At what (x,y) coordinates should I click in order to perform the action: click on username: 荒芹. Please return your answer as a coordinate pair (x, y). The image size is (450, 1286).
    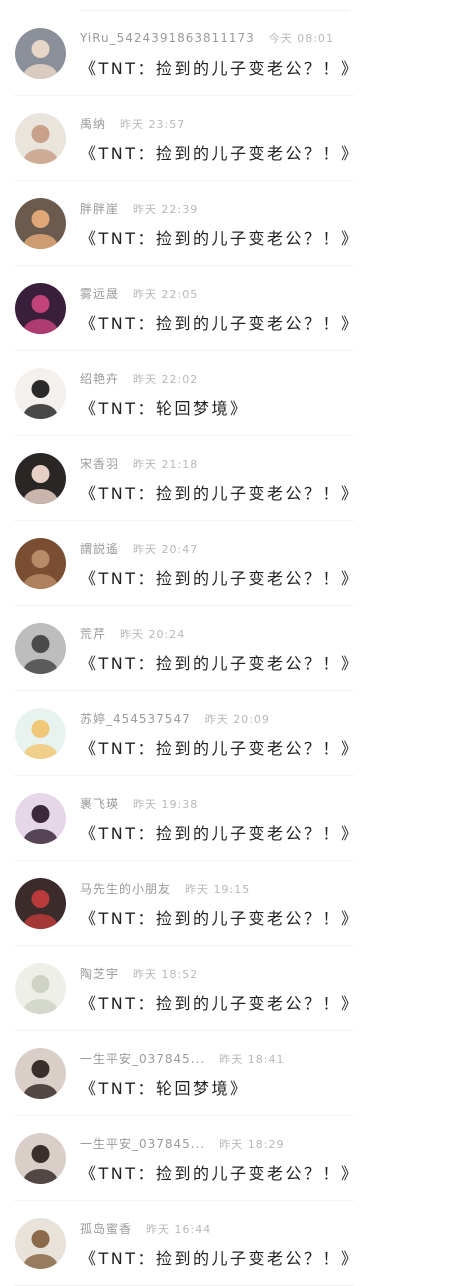
    Looking at the image, I should click on (93, 634).